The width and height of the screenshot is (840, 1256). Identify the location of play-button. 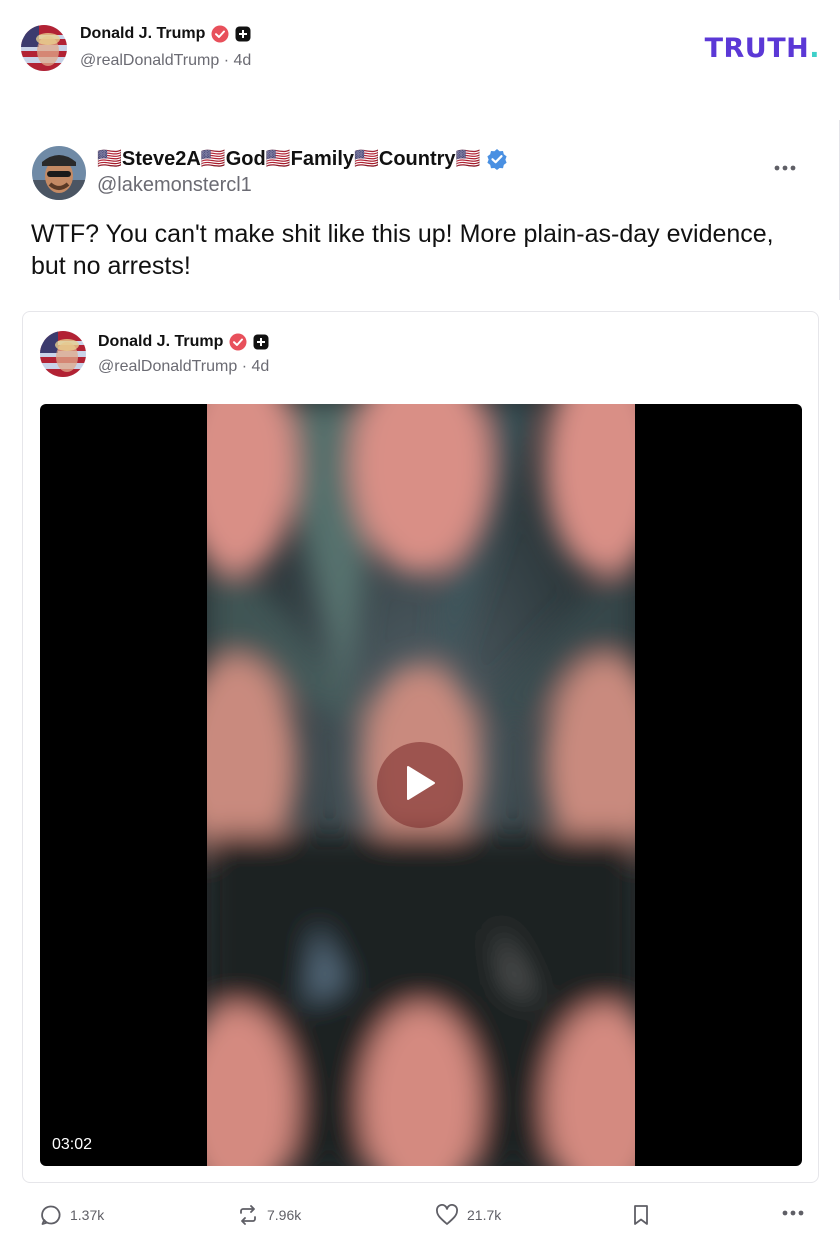
(420, 785).